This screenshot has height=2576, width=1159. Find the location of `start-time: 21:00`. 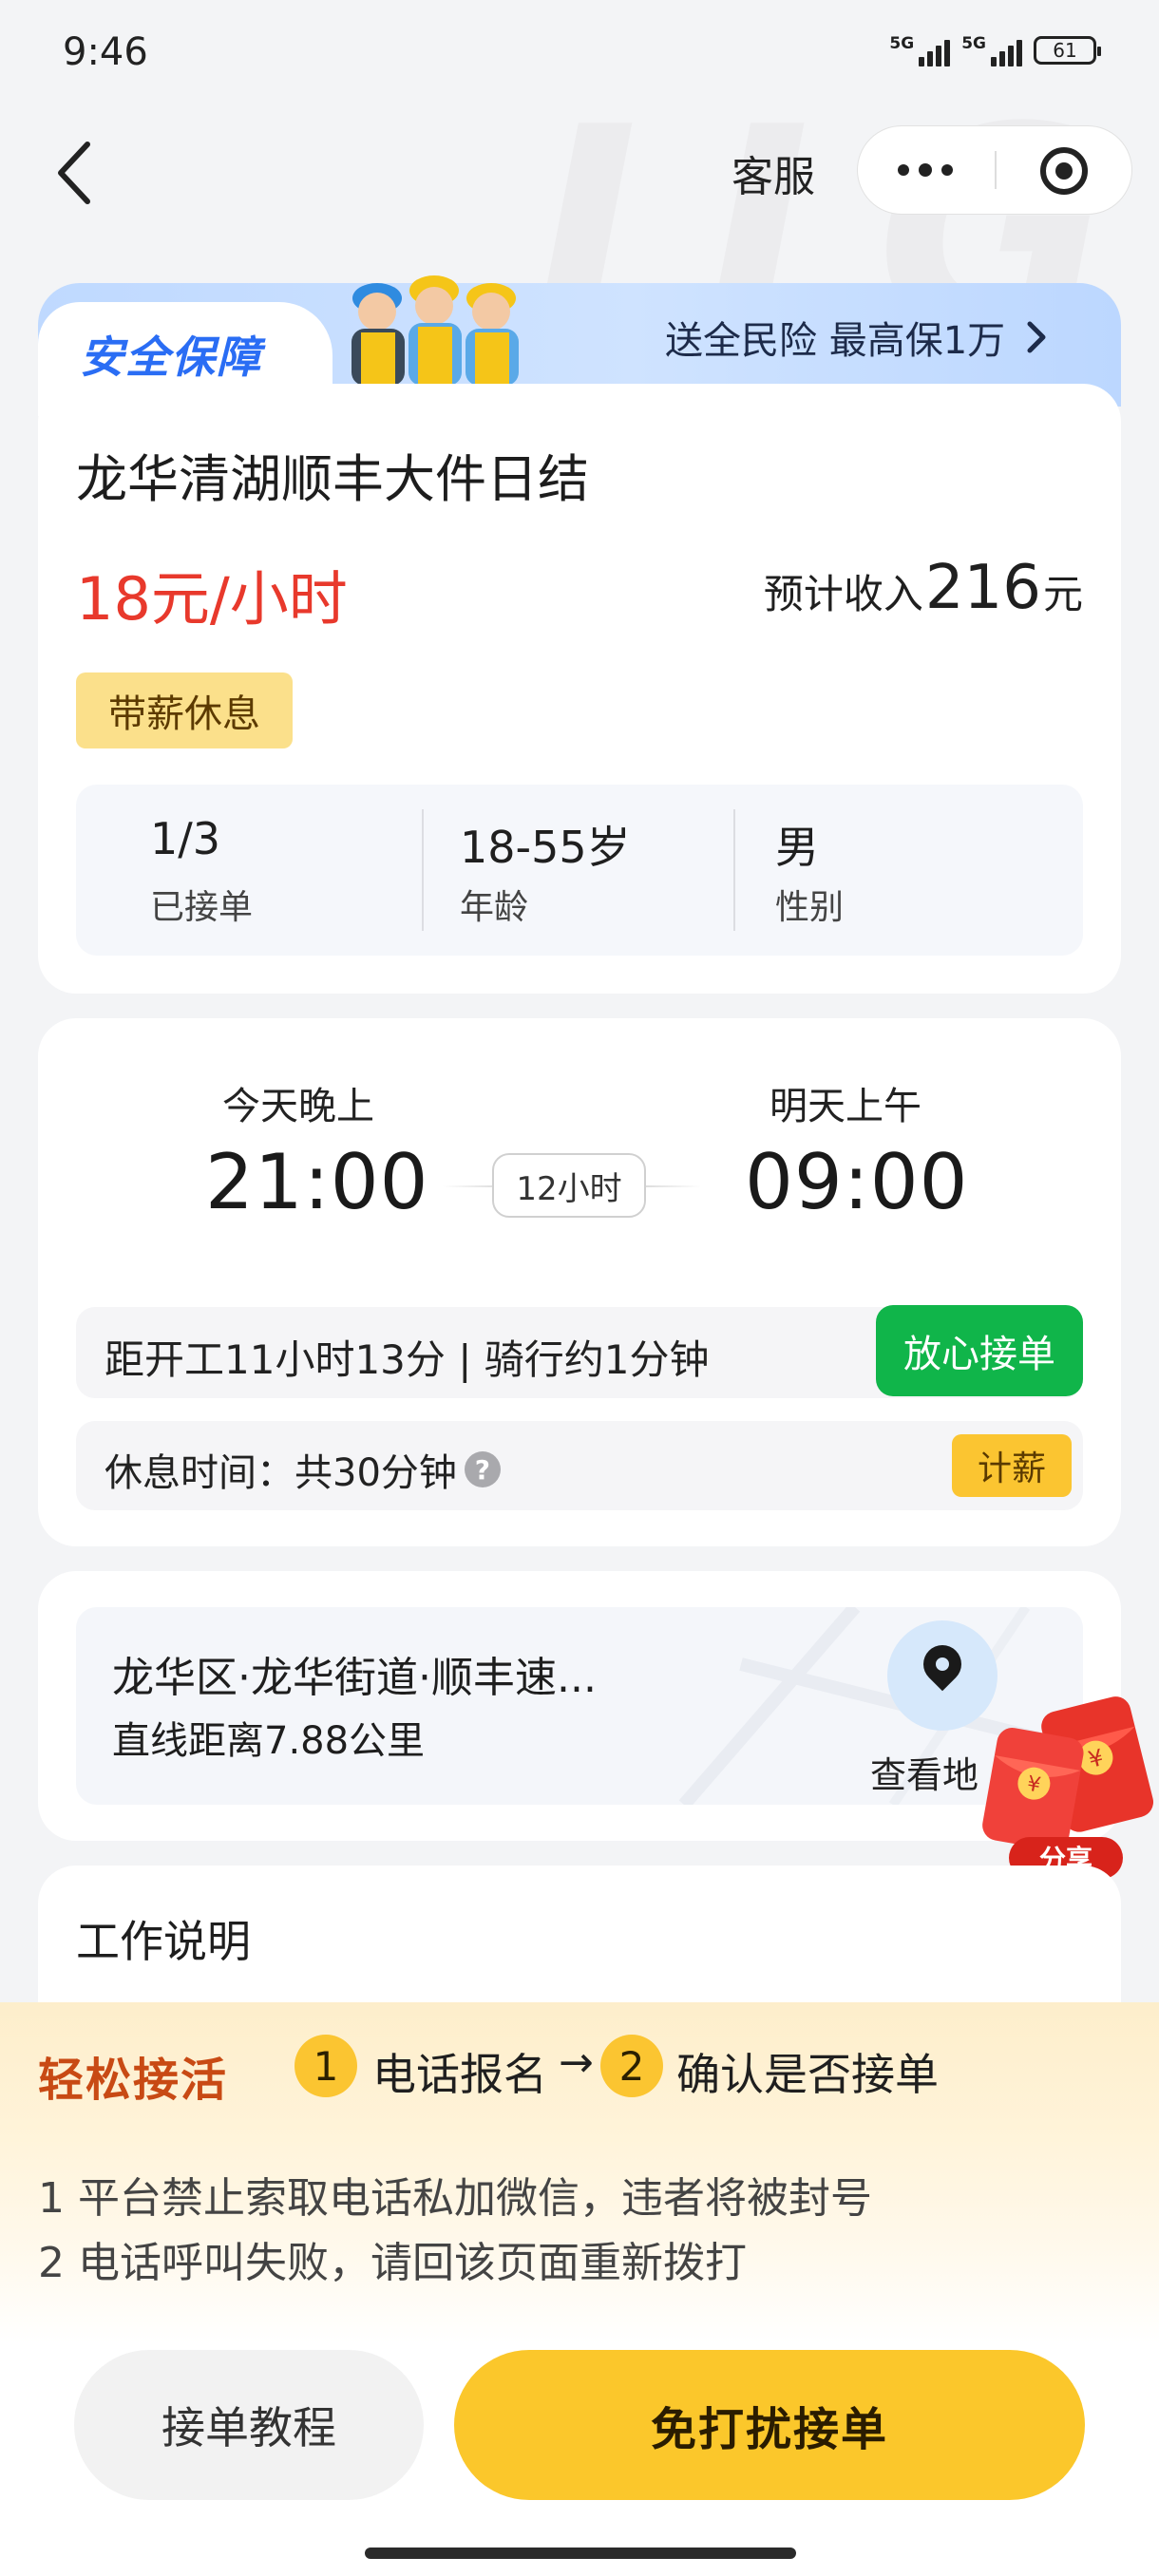

start-time: 21:00 is located at coordinates (317, 1182).